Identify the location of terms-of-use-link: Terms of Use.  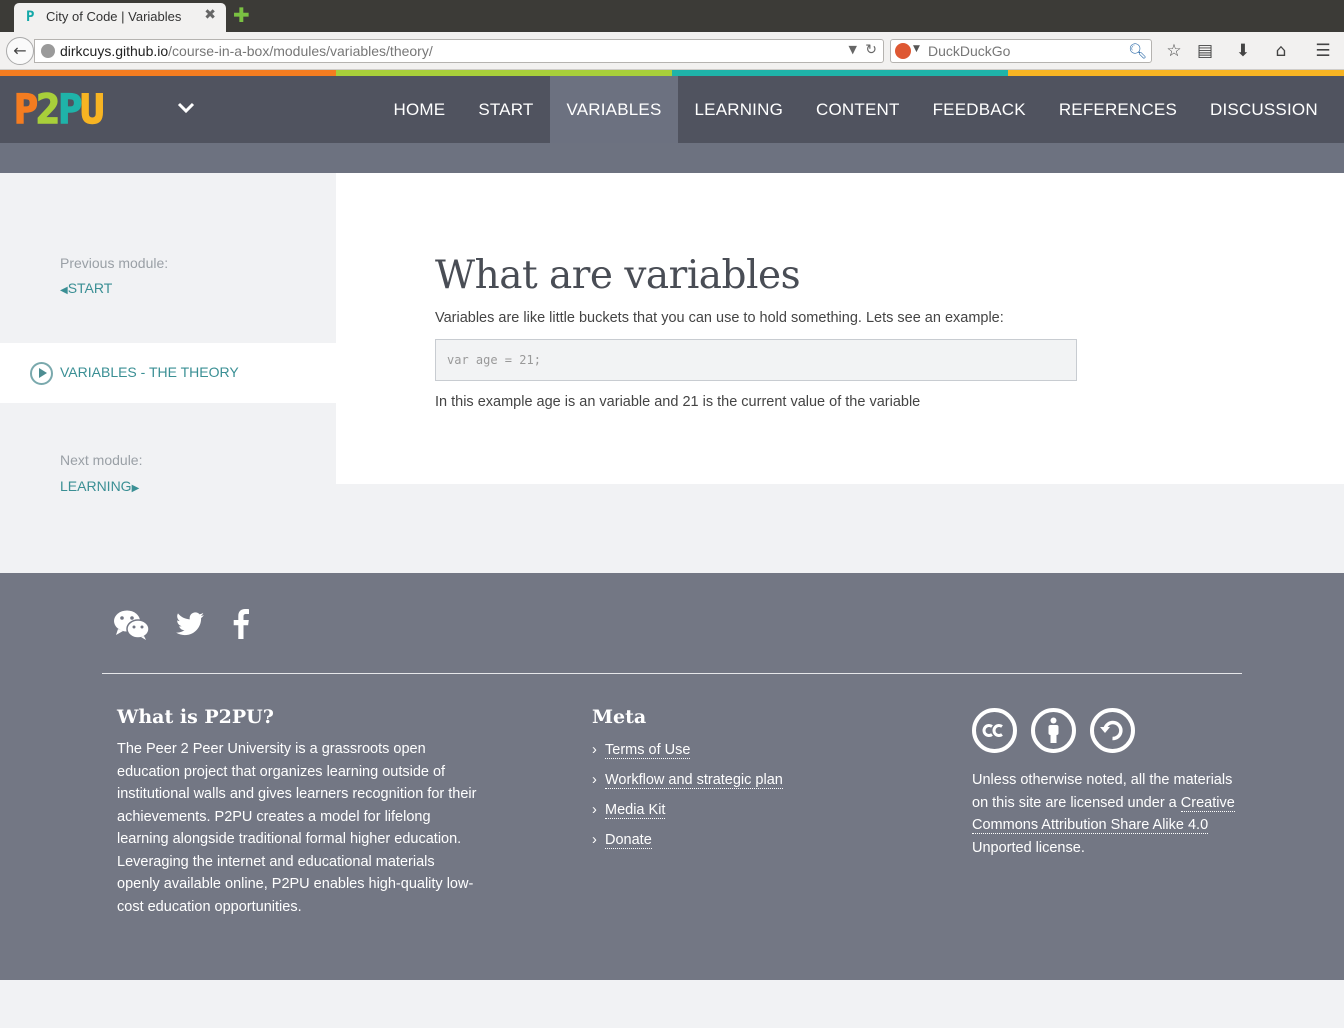
(648, 750).